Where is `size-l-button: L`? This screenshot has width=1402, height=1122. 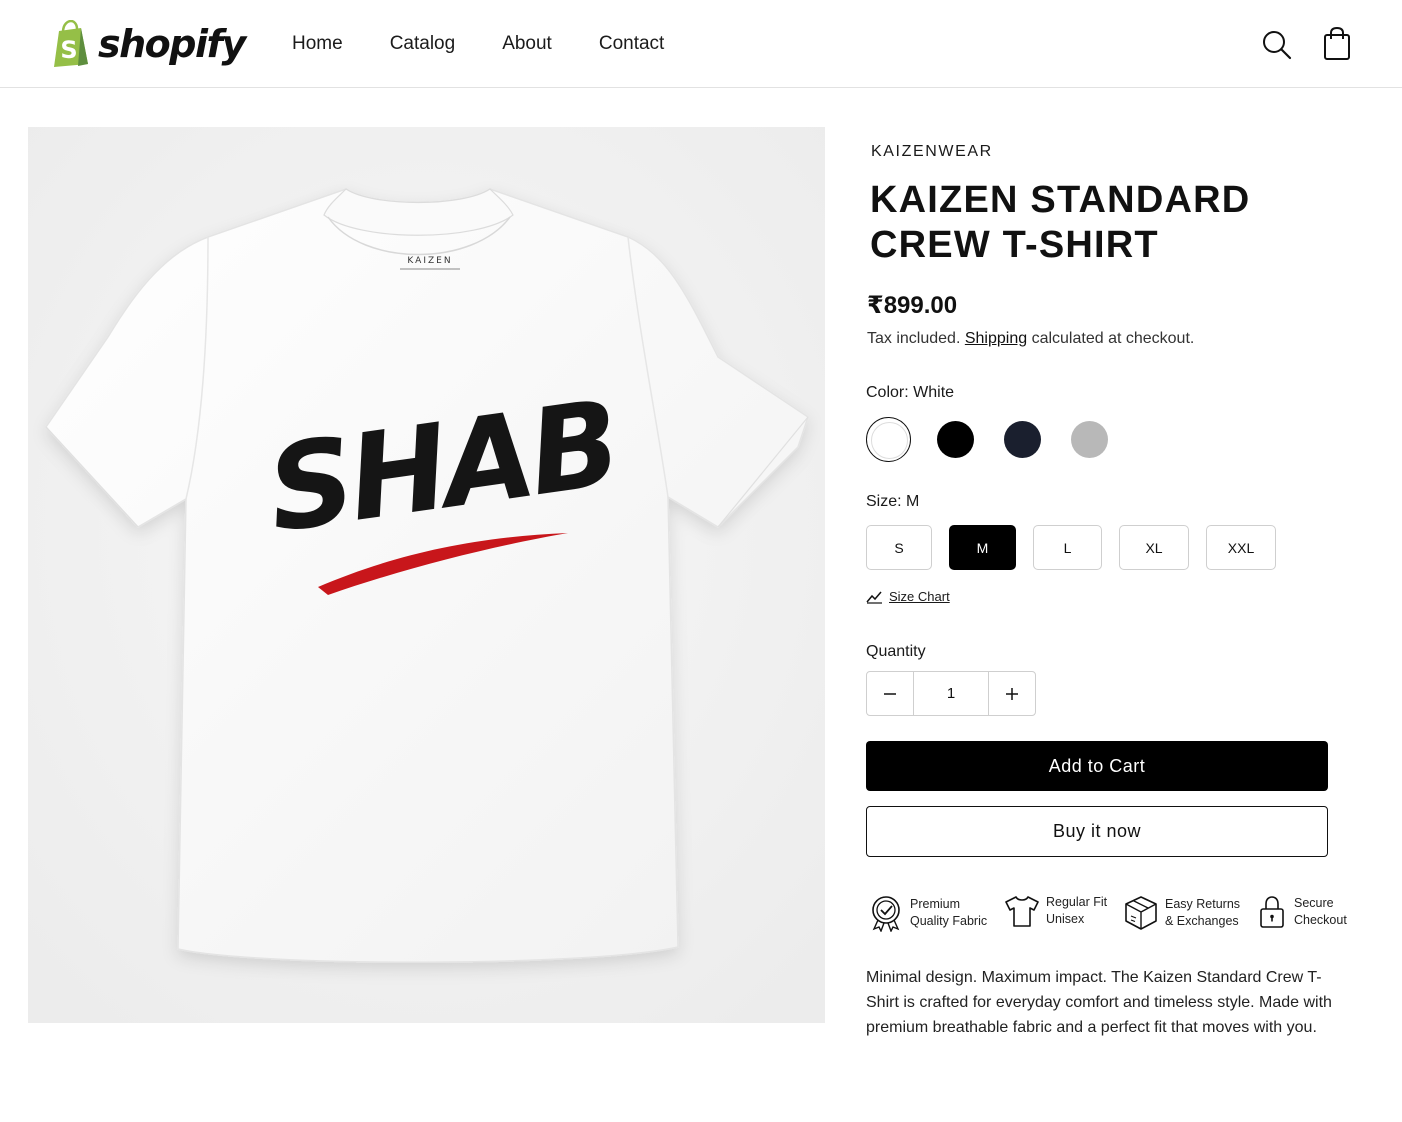
size-l-button: L is located at coordinates (1067, 547).